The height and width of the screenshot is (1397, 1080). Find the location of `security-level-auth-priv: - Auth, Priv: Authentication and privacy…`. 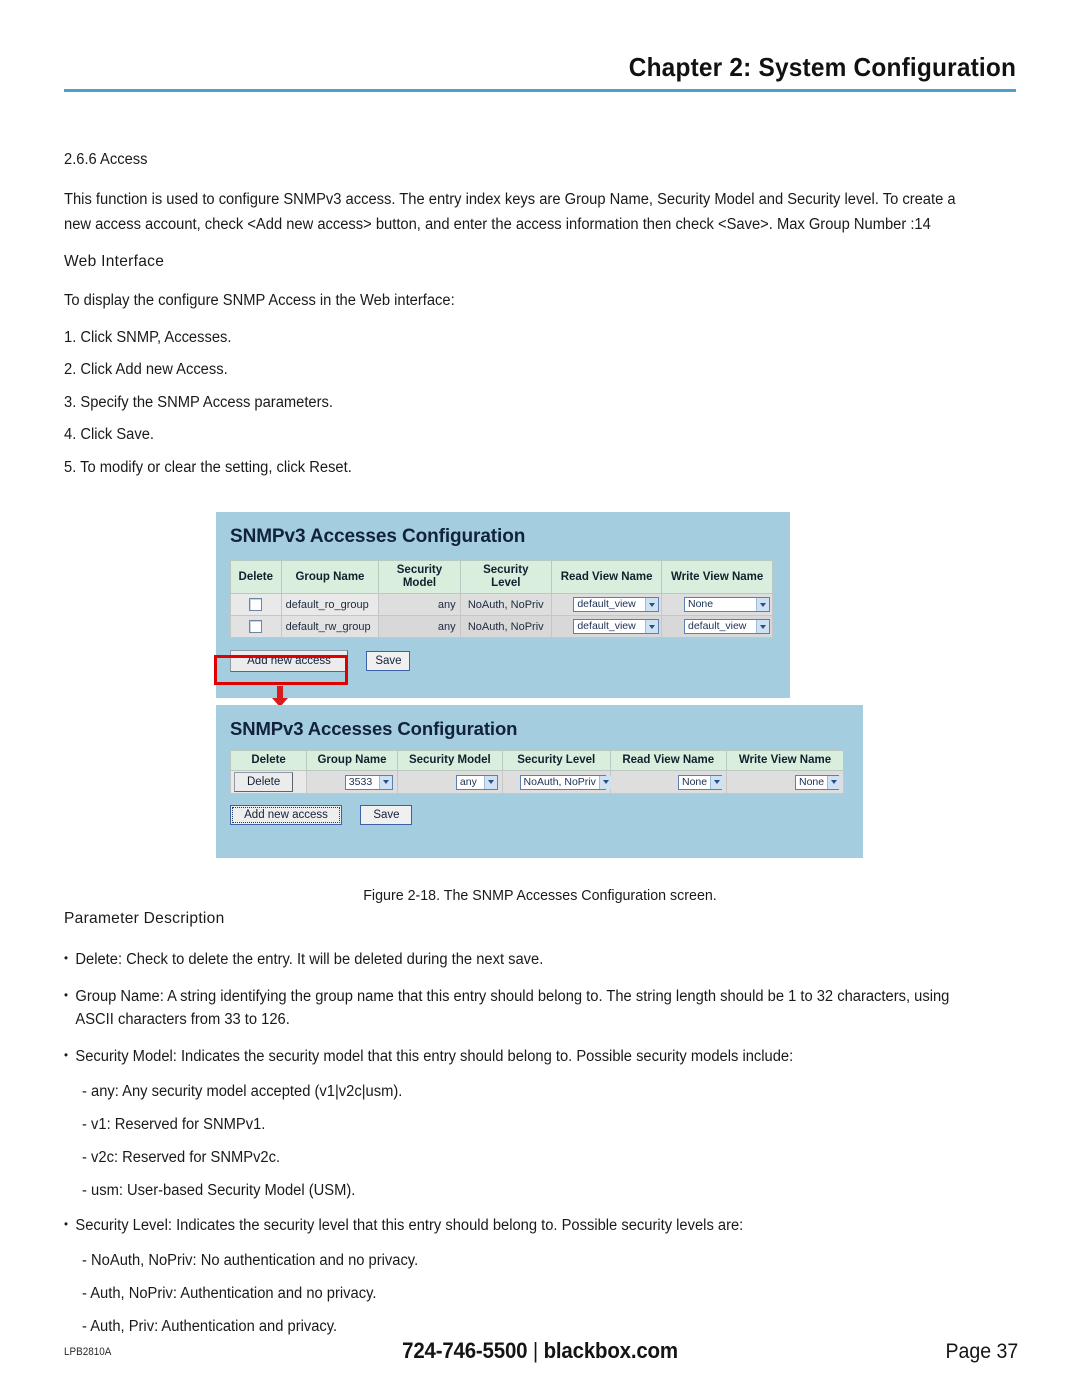

security-level-auth-priv: - Auth, Priv: Authentication and privacy… is located at coordinates (210, 1326).